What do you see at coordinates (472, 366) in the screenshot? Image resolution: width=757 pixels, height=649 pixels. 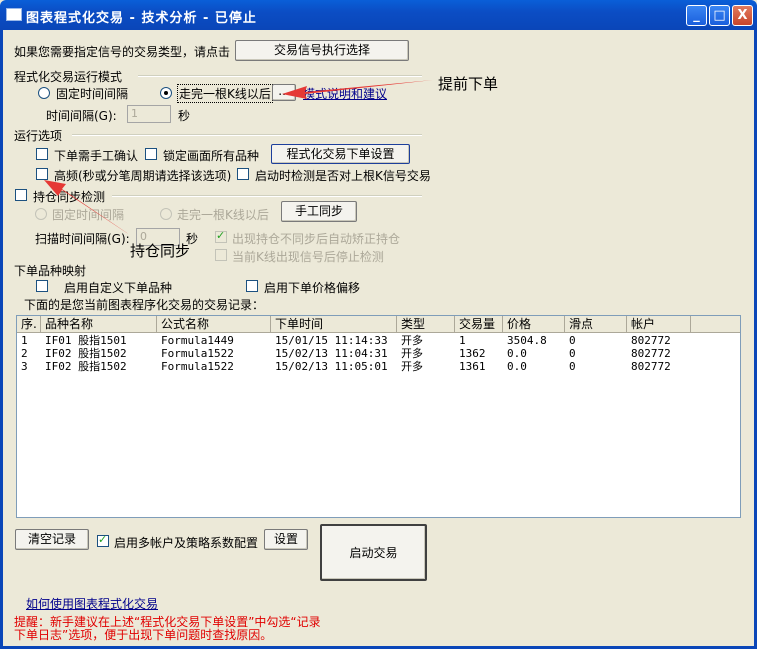 I see `cell-volume: 1361` at bounding box center [472, 366].